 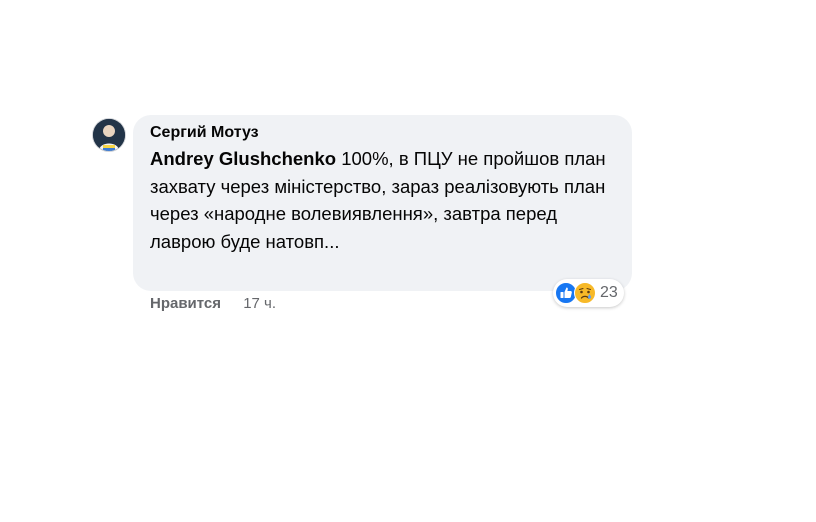 I want to click on avatar, so click(x=109, y=135).